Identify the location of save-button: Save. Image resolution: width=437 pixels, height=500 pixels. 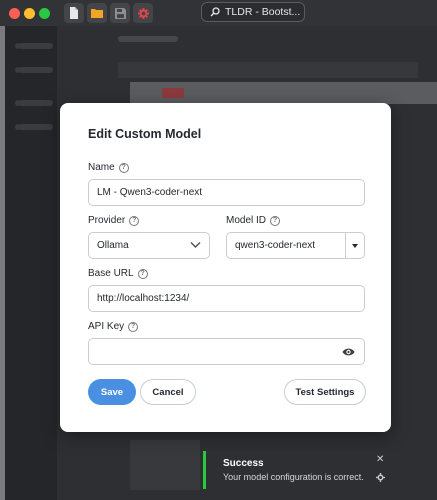
(112, 392).